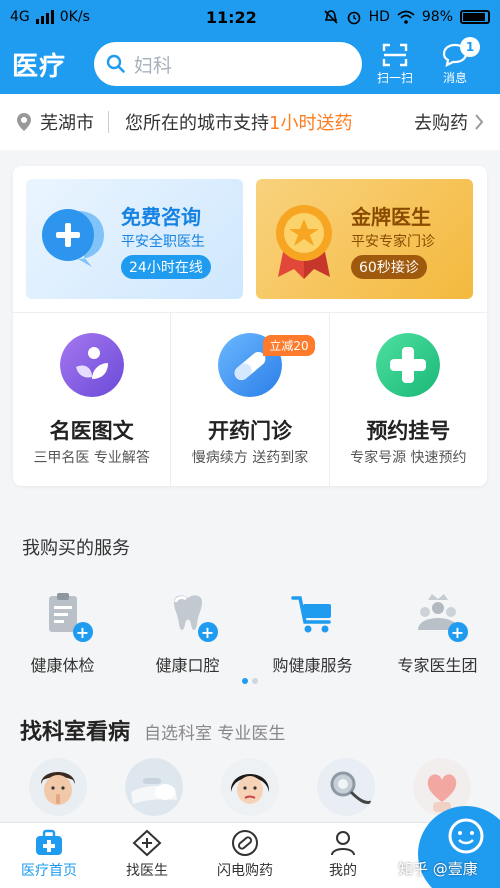 Image resolution: width=500 pixels, height=888 pixels. Describe the element at coordinates (395, 54) in the screenshot. I see `scan-icon` at that location.